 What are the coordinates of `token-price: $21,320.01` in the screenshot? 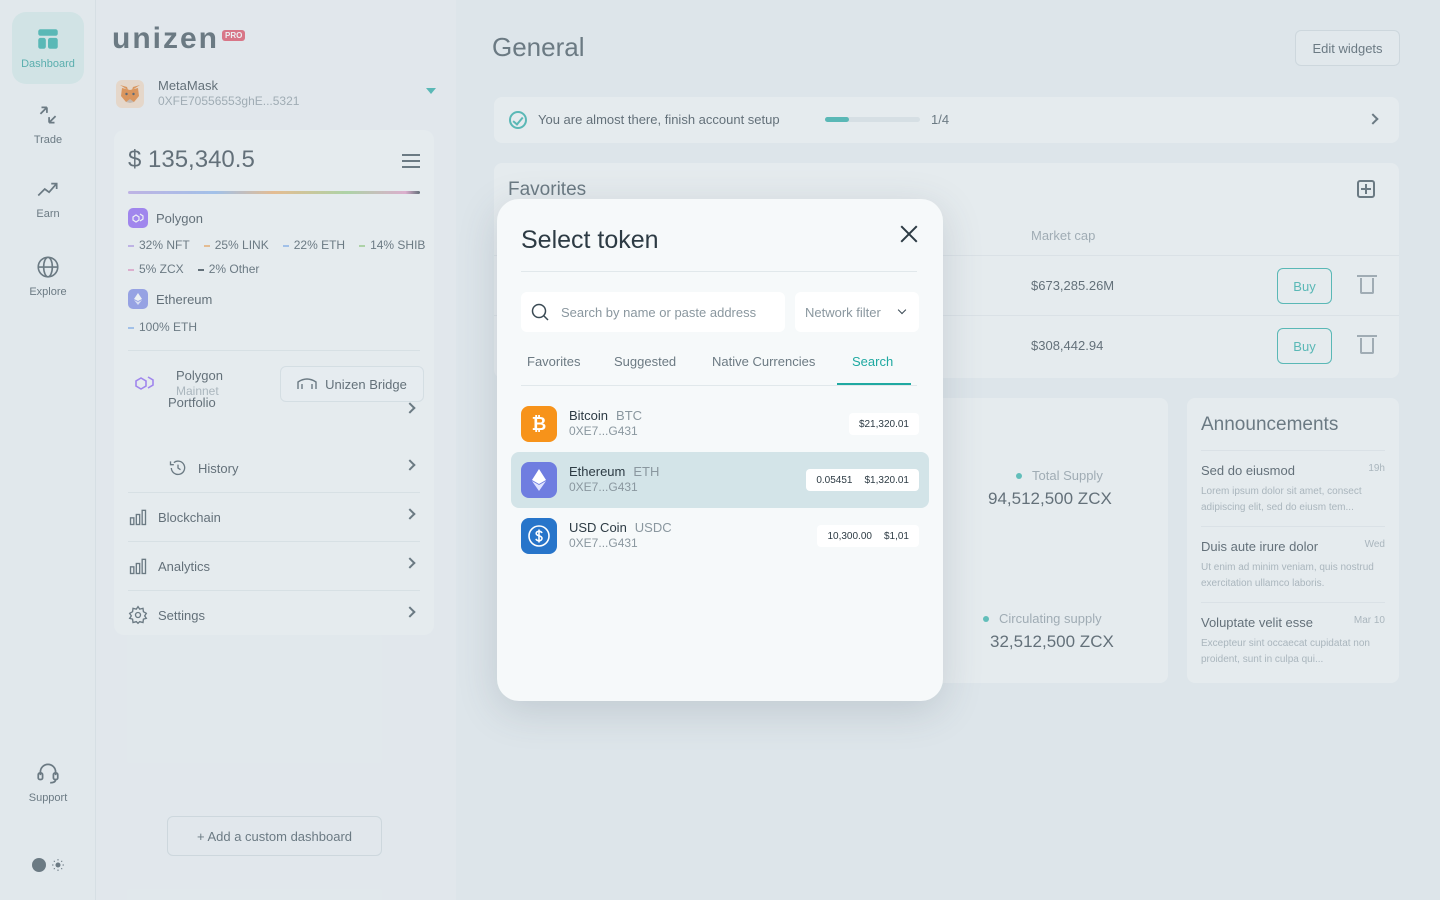 It's located at (883, 424).